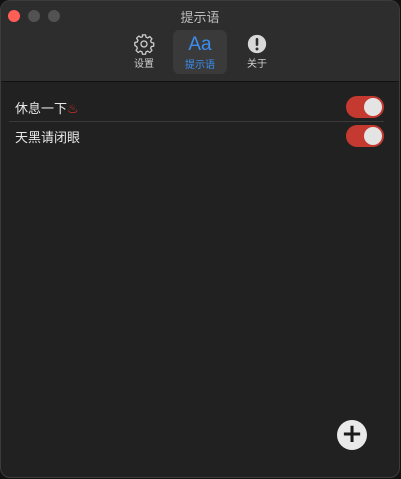 This screenshot has width=401, height=479. Describe the element at coordinates (144, 44) in the screenshot. I see `gear-icon` at that location.